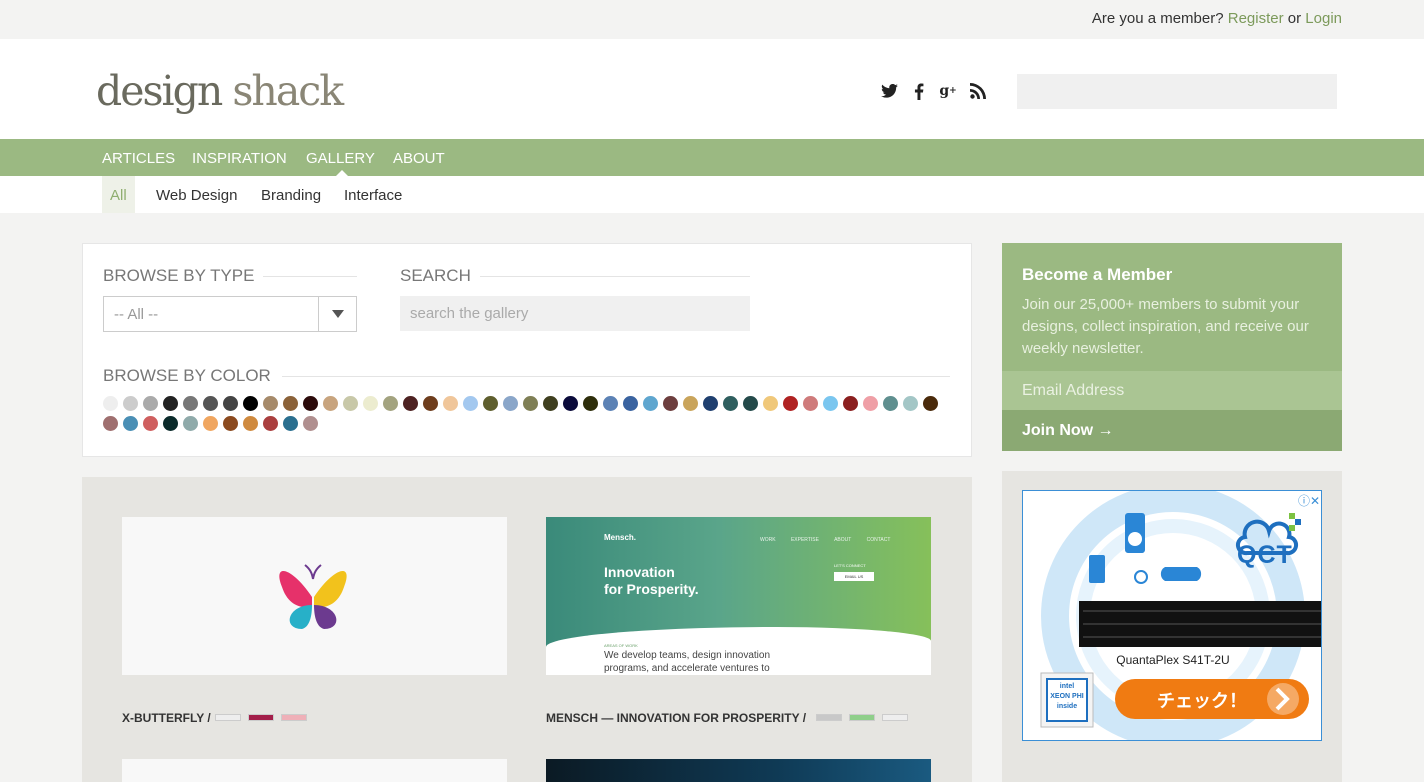 The height and width of the screenshot is (782, 1424). I want to click on ad-close-icon: ⓘ✕, so click(1309, 500).